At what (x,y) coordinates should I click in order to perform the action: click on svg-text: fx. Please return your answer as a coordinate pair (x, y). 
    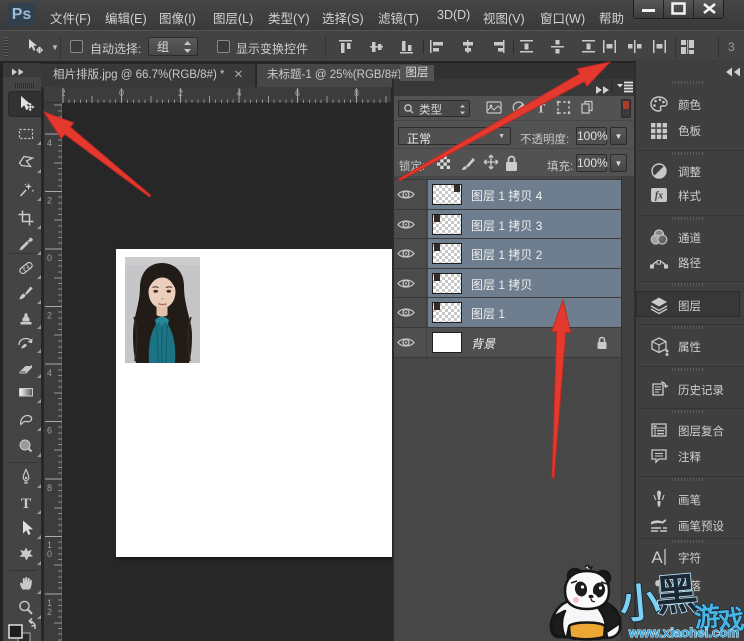
    Looking at the image, I should click on (659, 196).